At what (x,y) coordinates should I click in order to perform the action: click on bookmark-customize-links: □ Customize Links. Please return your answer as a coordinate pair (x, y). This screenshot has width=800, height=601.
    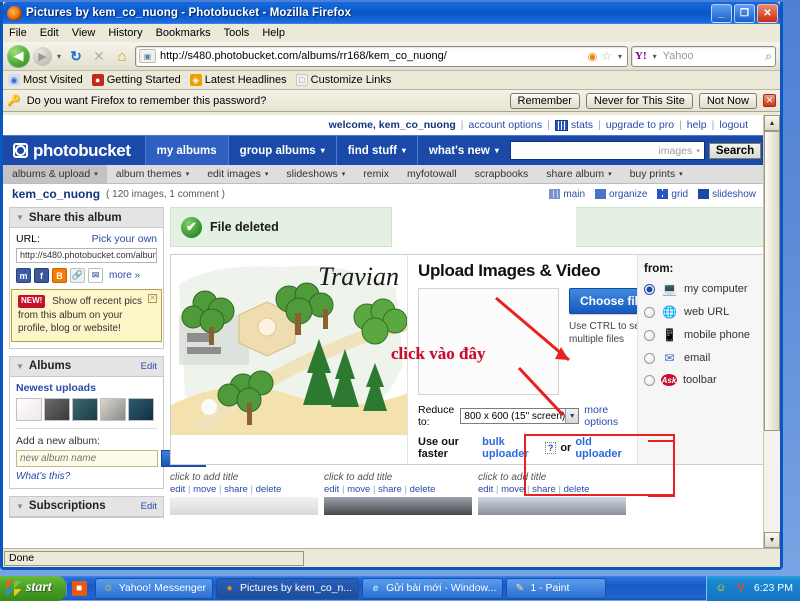
    Looking at the image, I should click on (344, 80).